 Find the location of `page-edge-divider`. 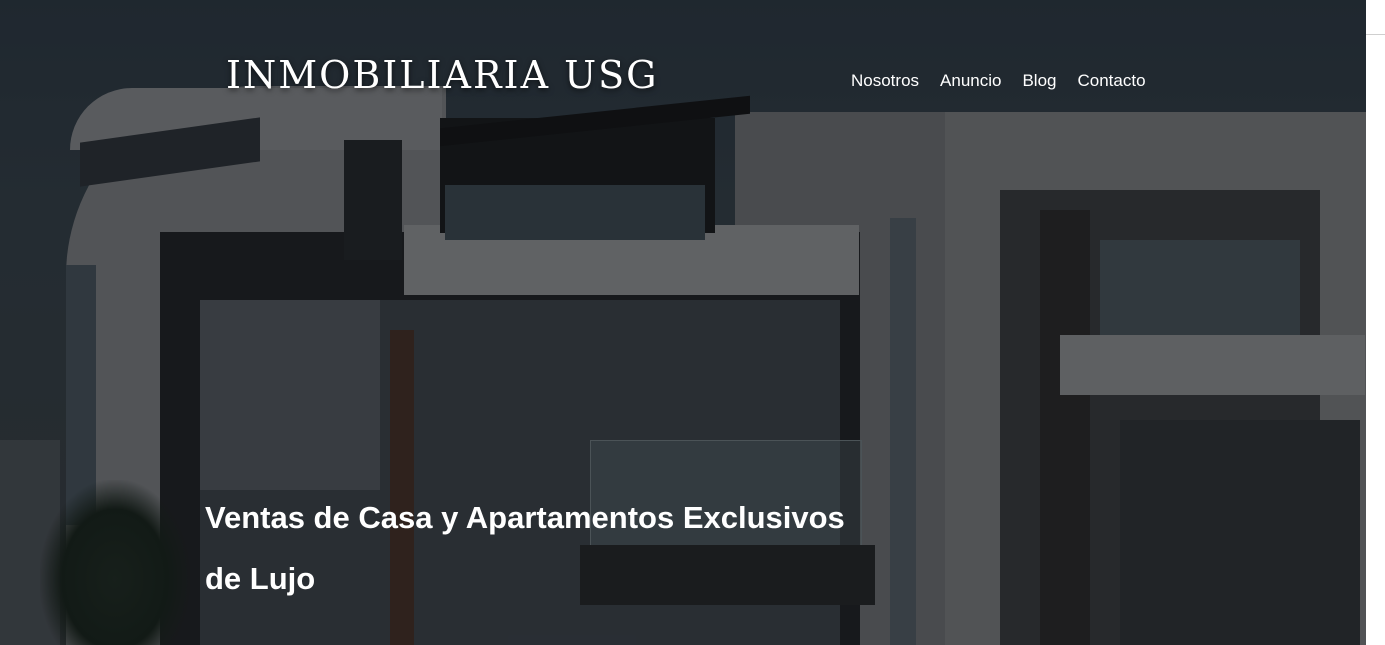

page-edge-divider is located at coordinates (1375, 34).